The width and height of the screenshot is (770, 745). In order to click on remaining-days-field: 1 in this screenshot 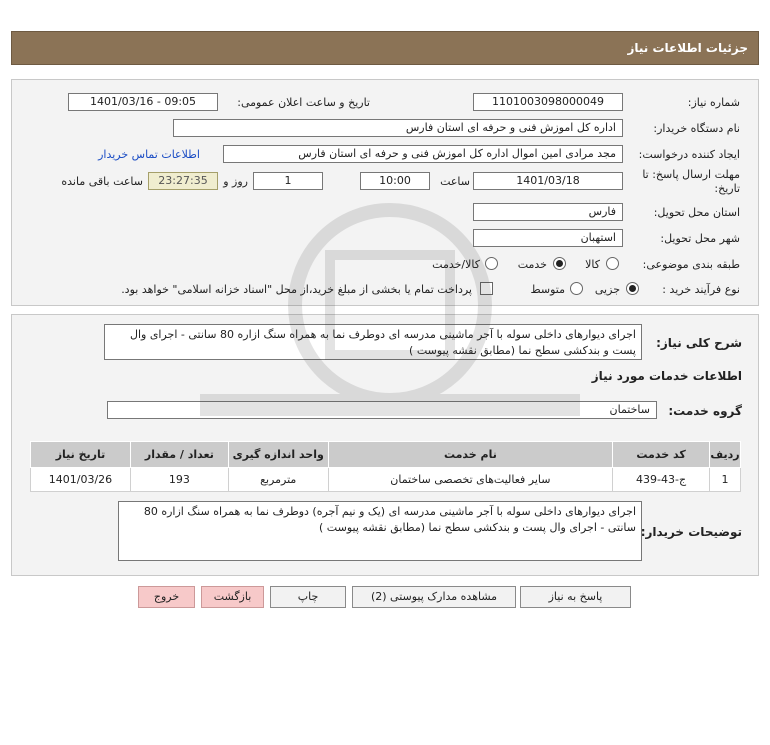, I will do `click(288, 181)`.